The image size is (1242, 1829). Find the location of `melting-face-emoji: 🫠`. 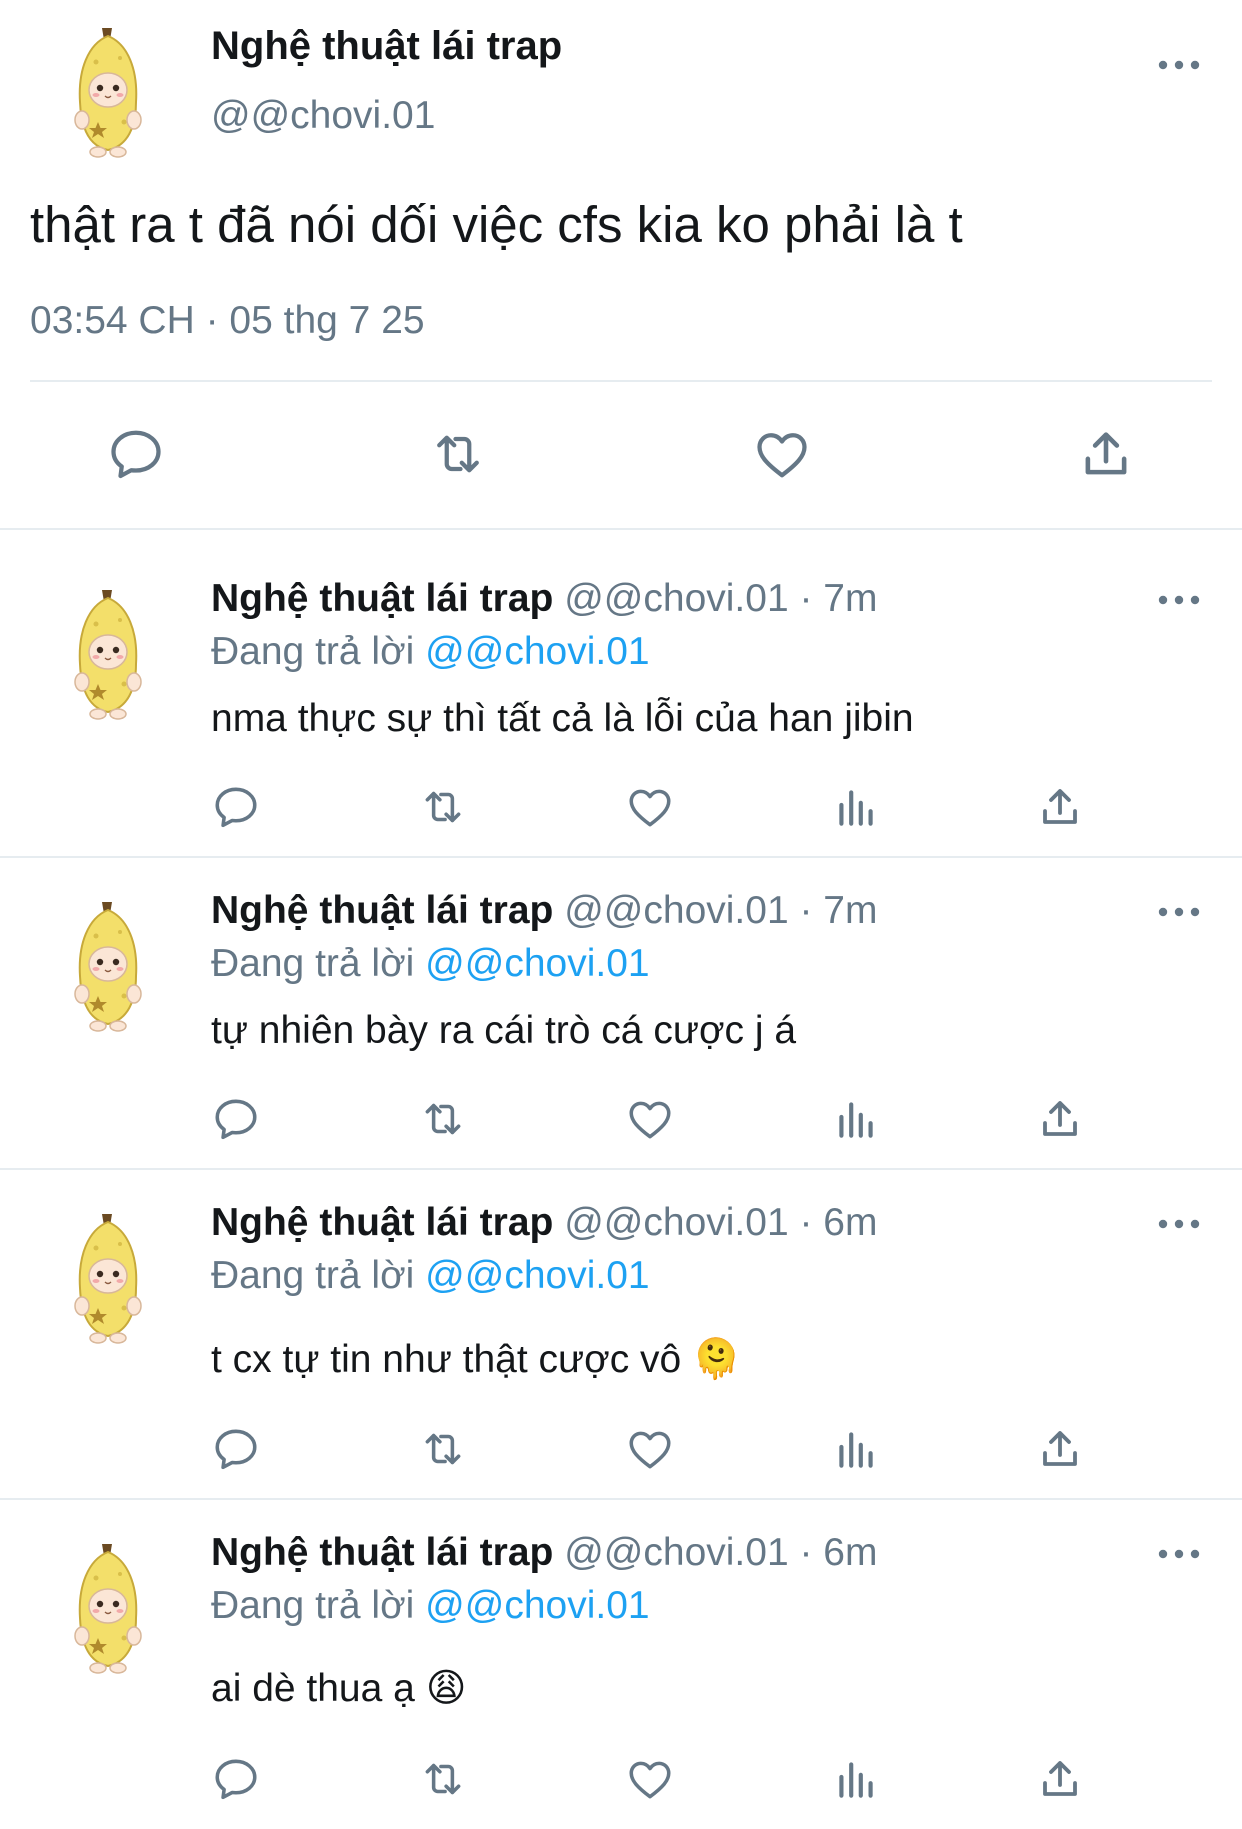

melting-face-emoji: 🫠 is located at coordinates (716, 1359).